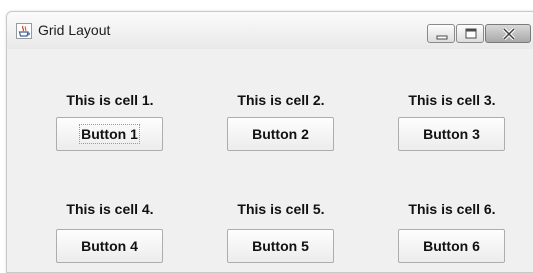  Describe the element at coordinates (452, 209) in the screenshot. I see `cell-6-label: This is cell 6.` at that location.